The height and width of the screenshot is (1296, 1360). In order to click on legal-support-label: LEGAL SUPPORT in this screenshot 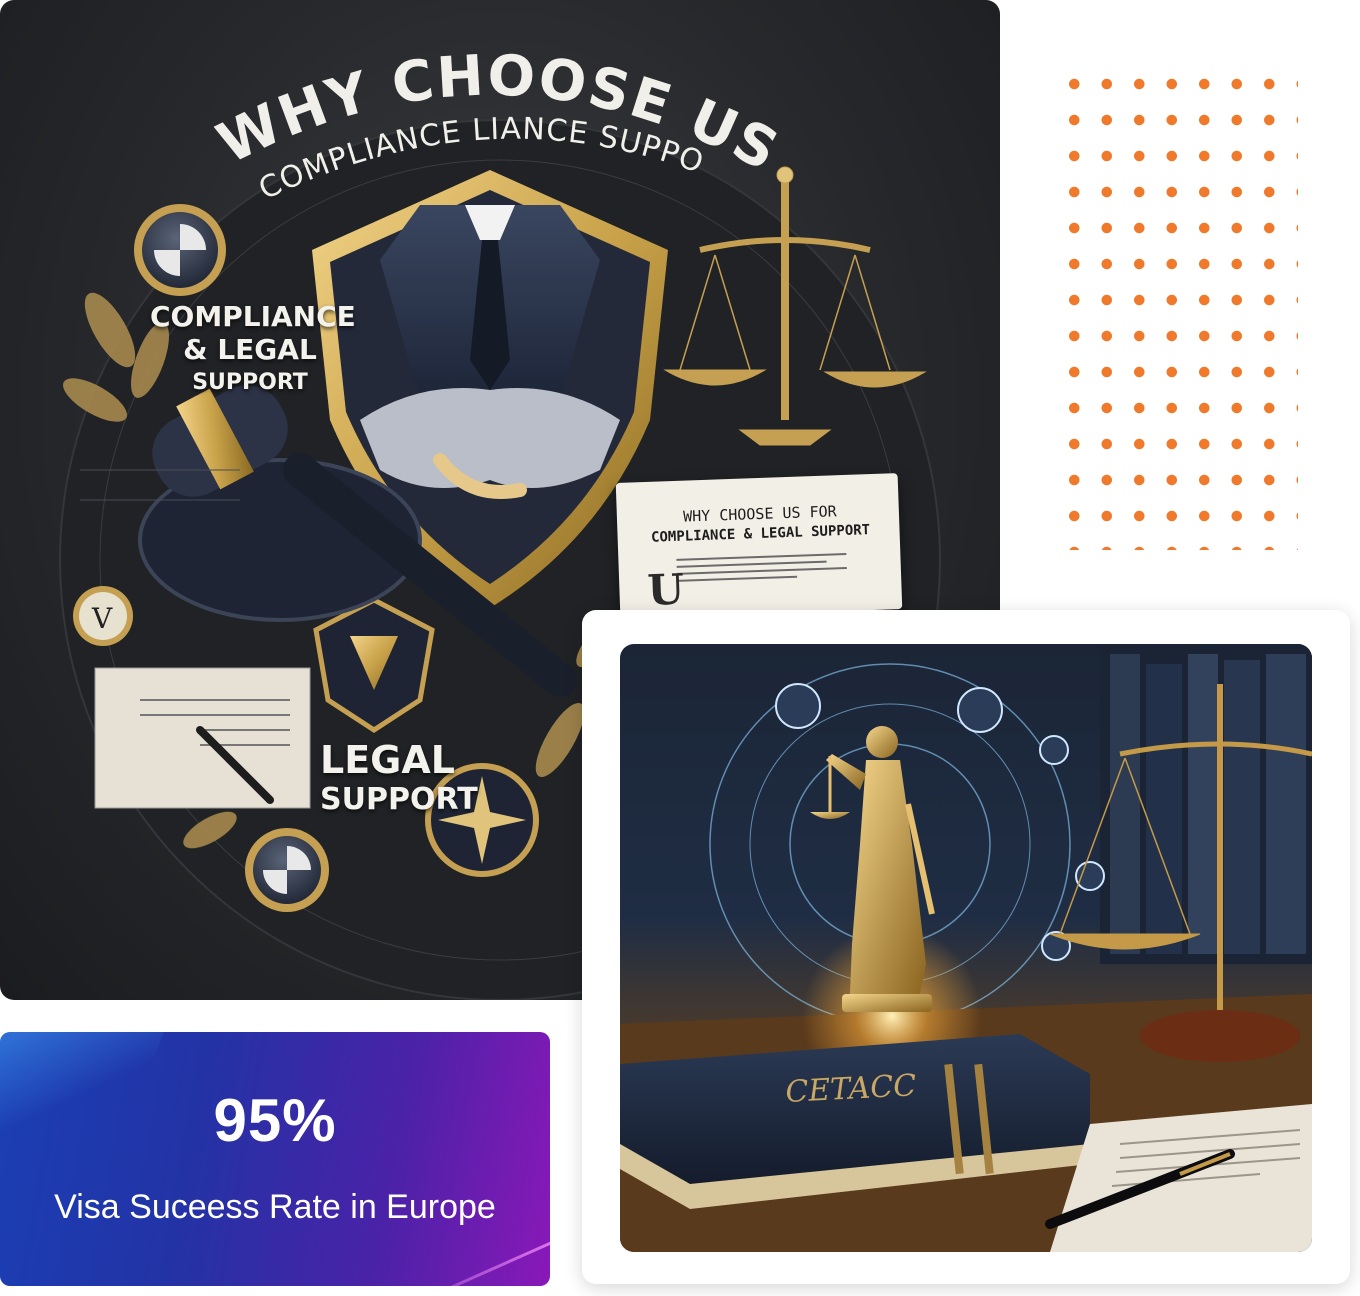, I will do `click(399, 777)`.